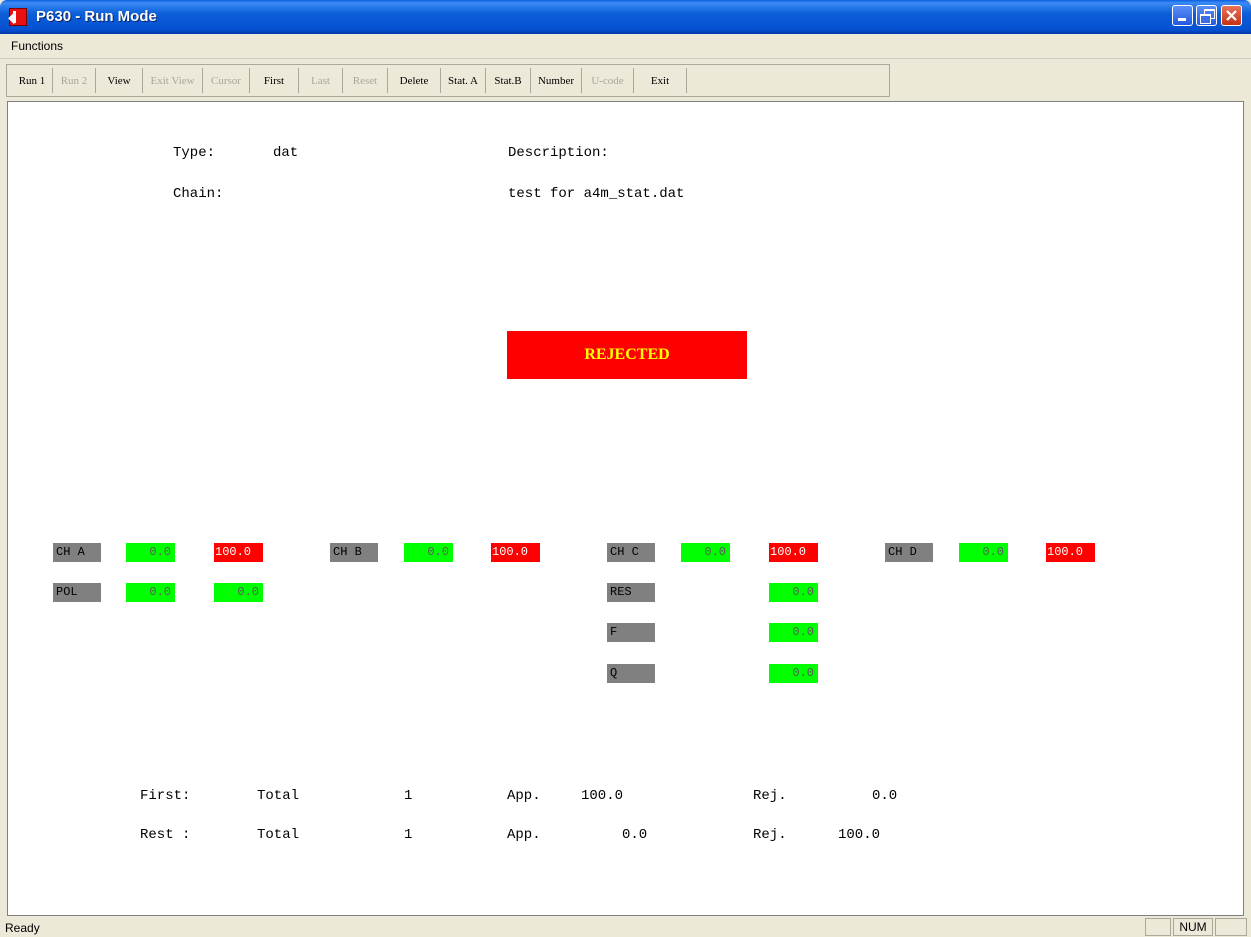 The height and width of the screenshot is (937, 1251). I want to click on status-panel-caps, so click(1158, 927).